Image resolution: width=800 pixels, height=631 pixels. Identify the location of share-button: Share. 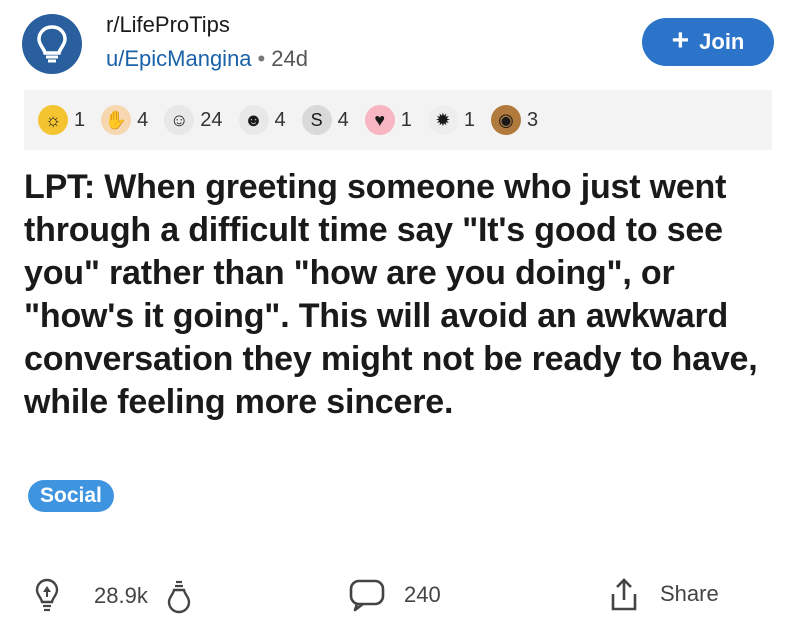
(663, 594).